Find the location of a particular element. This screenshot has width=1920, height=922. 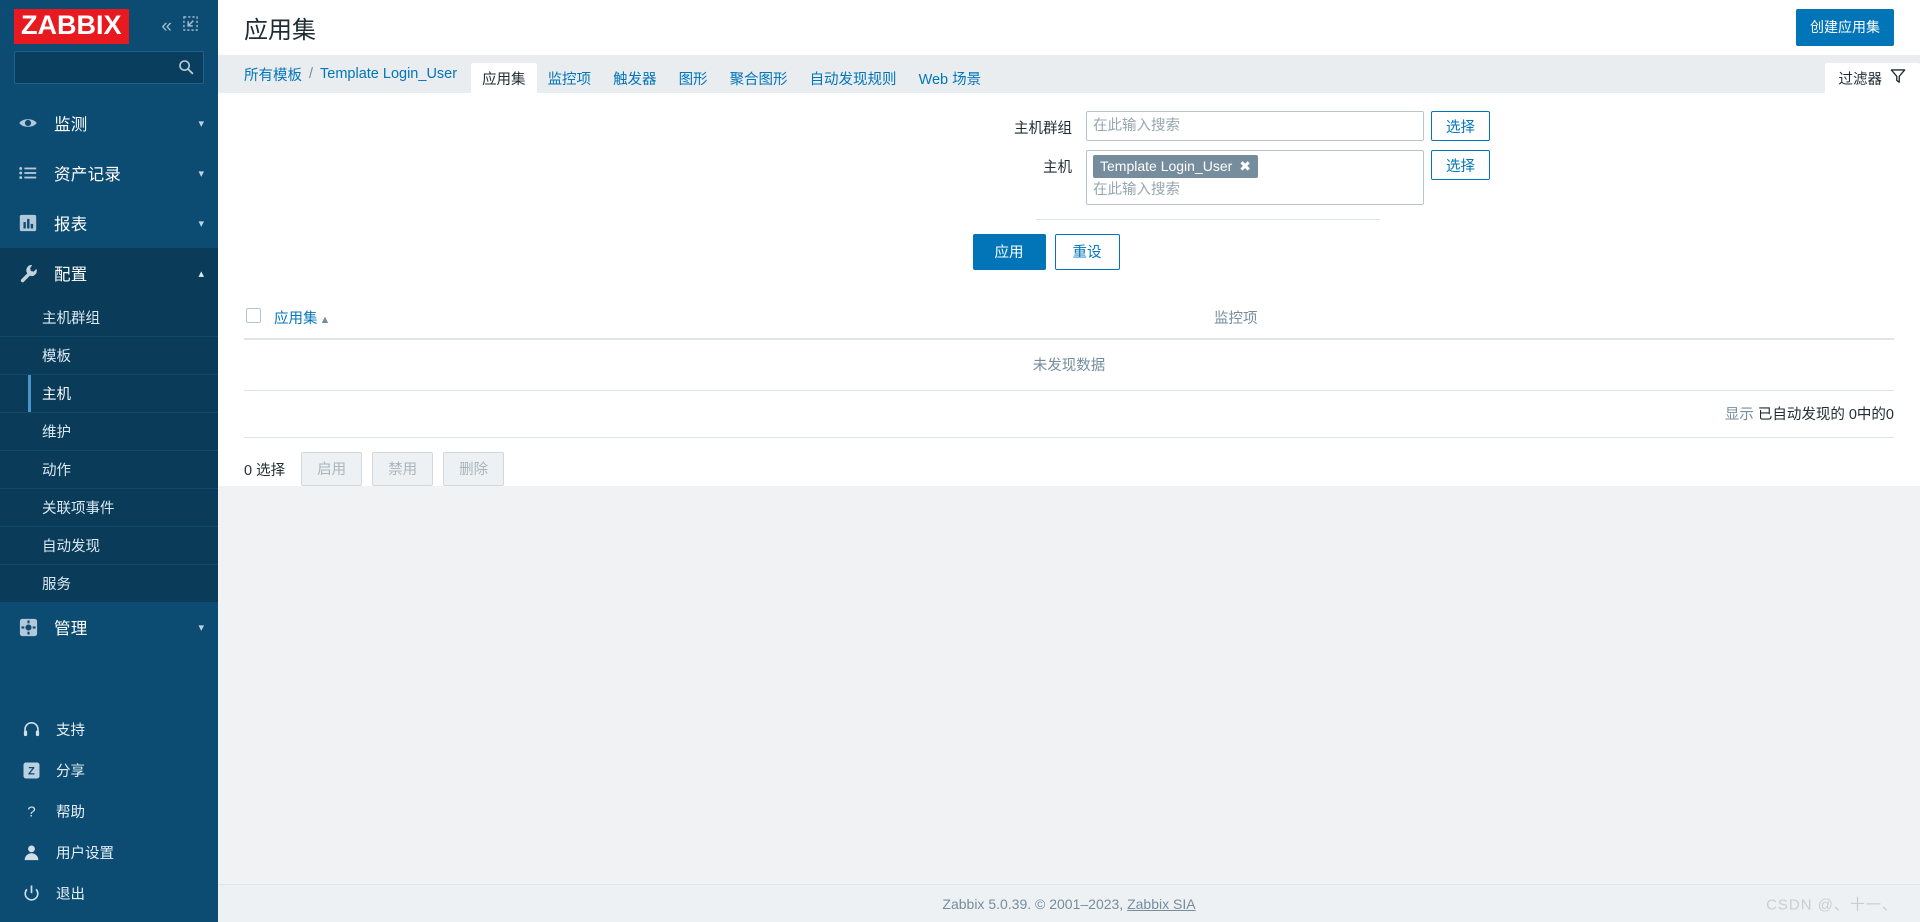

watermark: CSDN @、十一、 is located at coordinates (1832, 904).